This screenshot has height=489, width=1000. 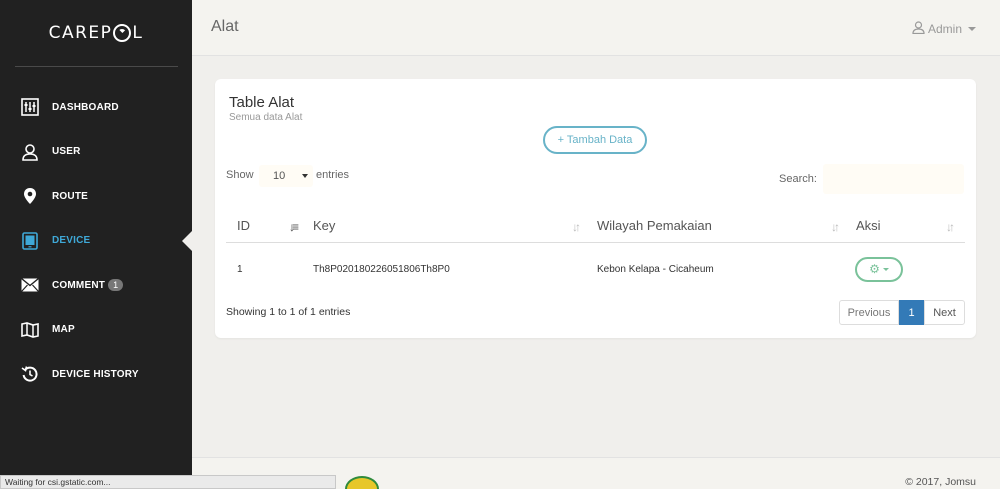 I want to click on column-header-label: Wilayah Pemakaian, so click(x=654, y=225).